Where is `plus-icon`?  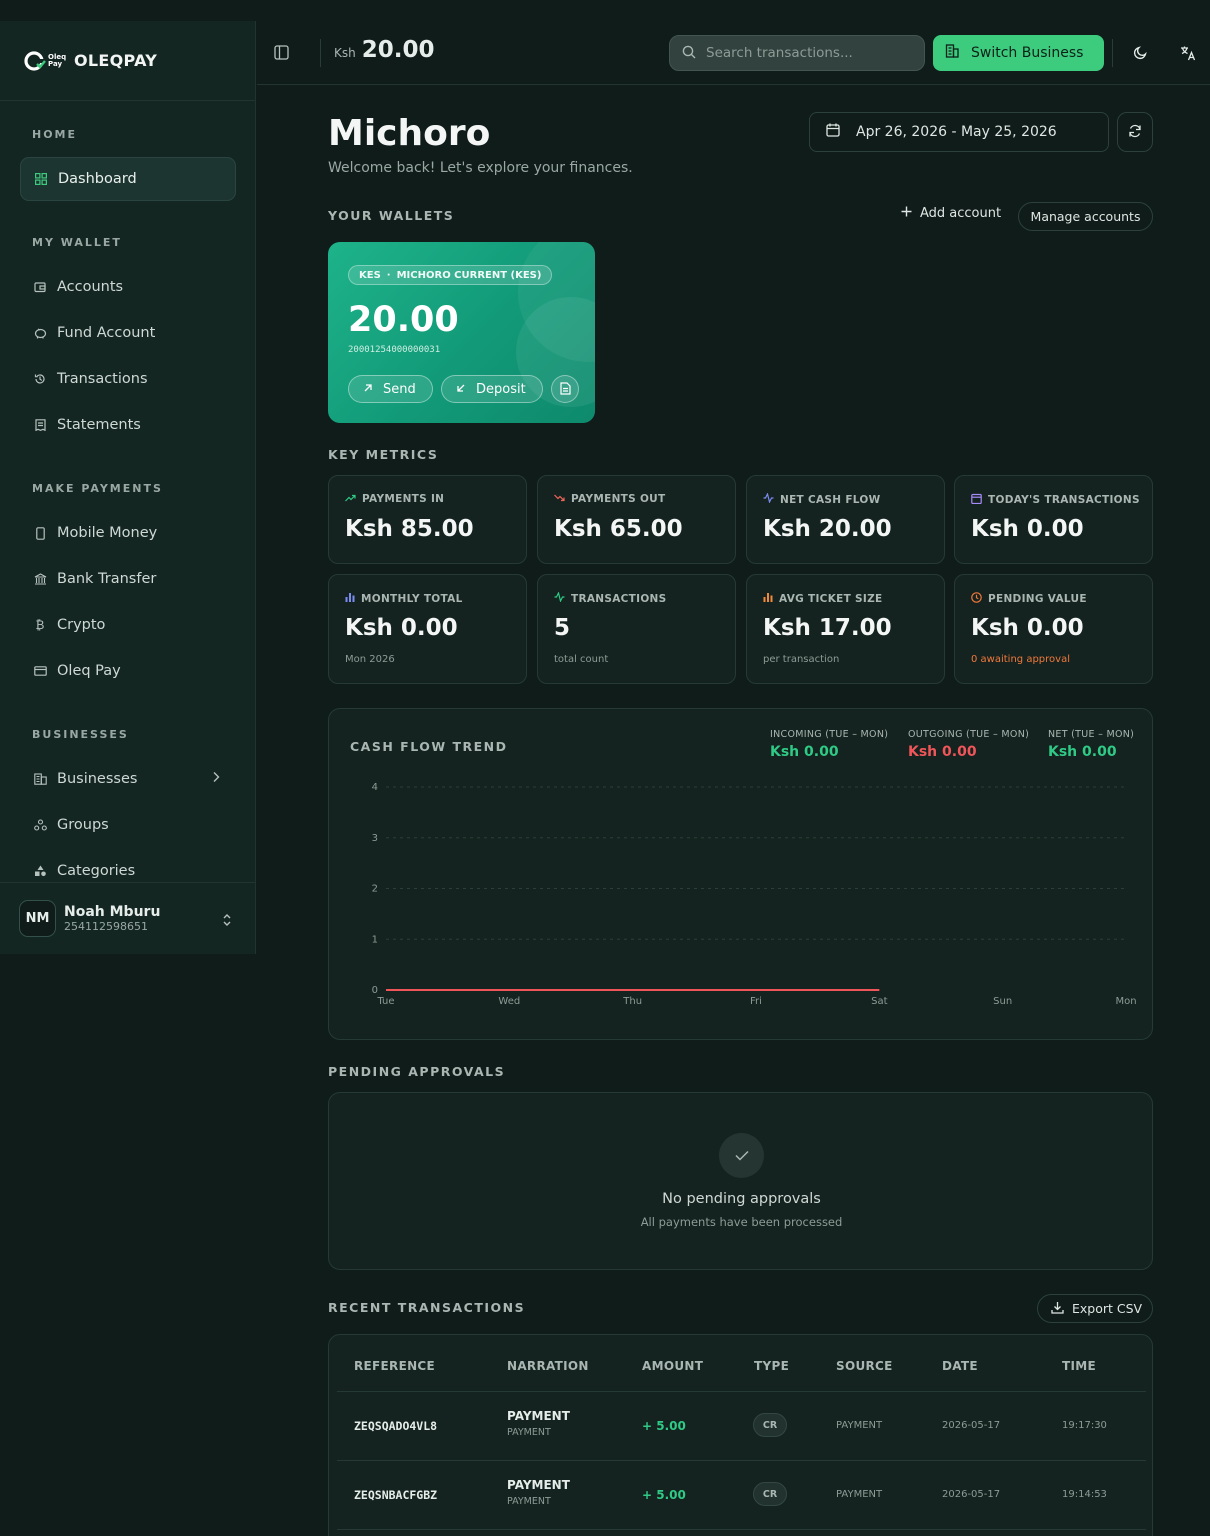 plus-icon is located at coordinates (906, 213).